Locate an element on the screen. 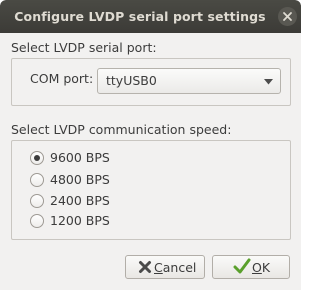  checkmark-icon is located at coordinates (242, 266).